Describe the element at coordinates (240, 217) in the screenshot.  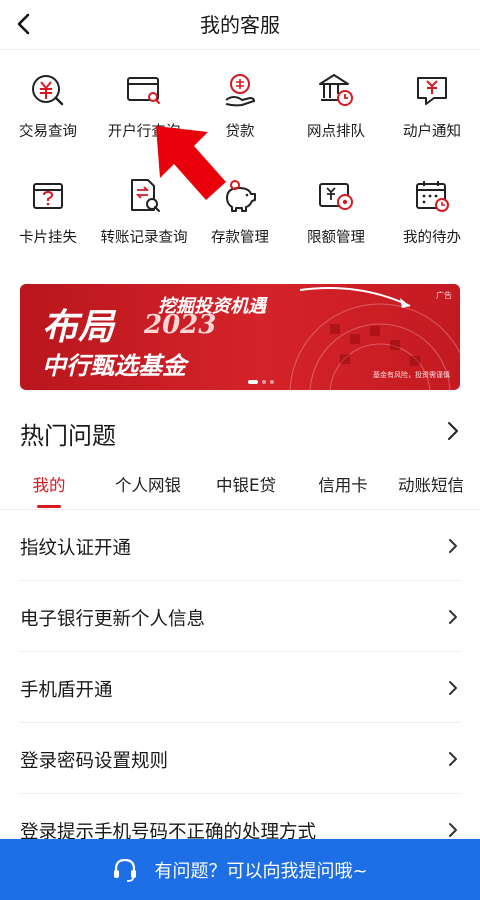
I see `service-deposit-management: 存款管理` at that location.